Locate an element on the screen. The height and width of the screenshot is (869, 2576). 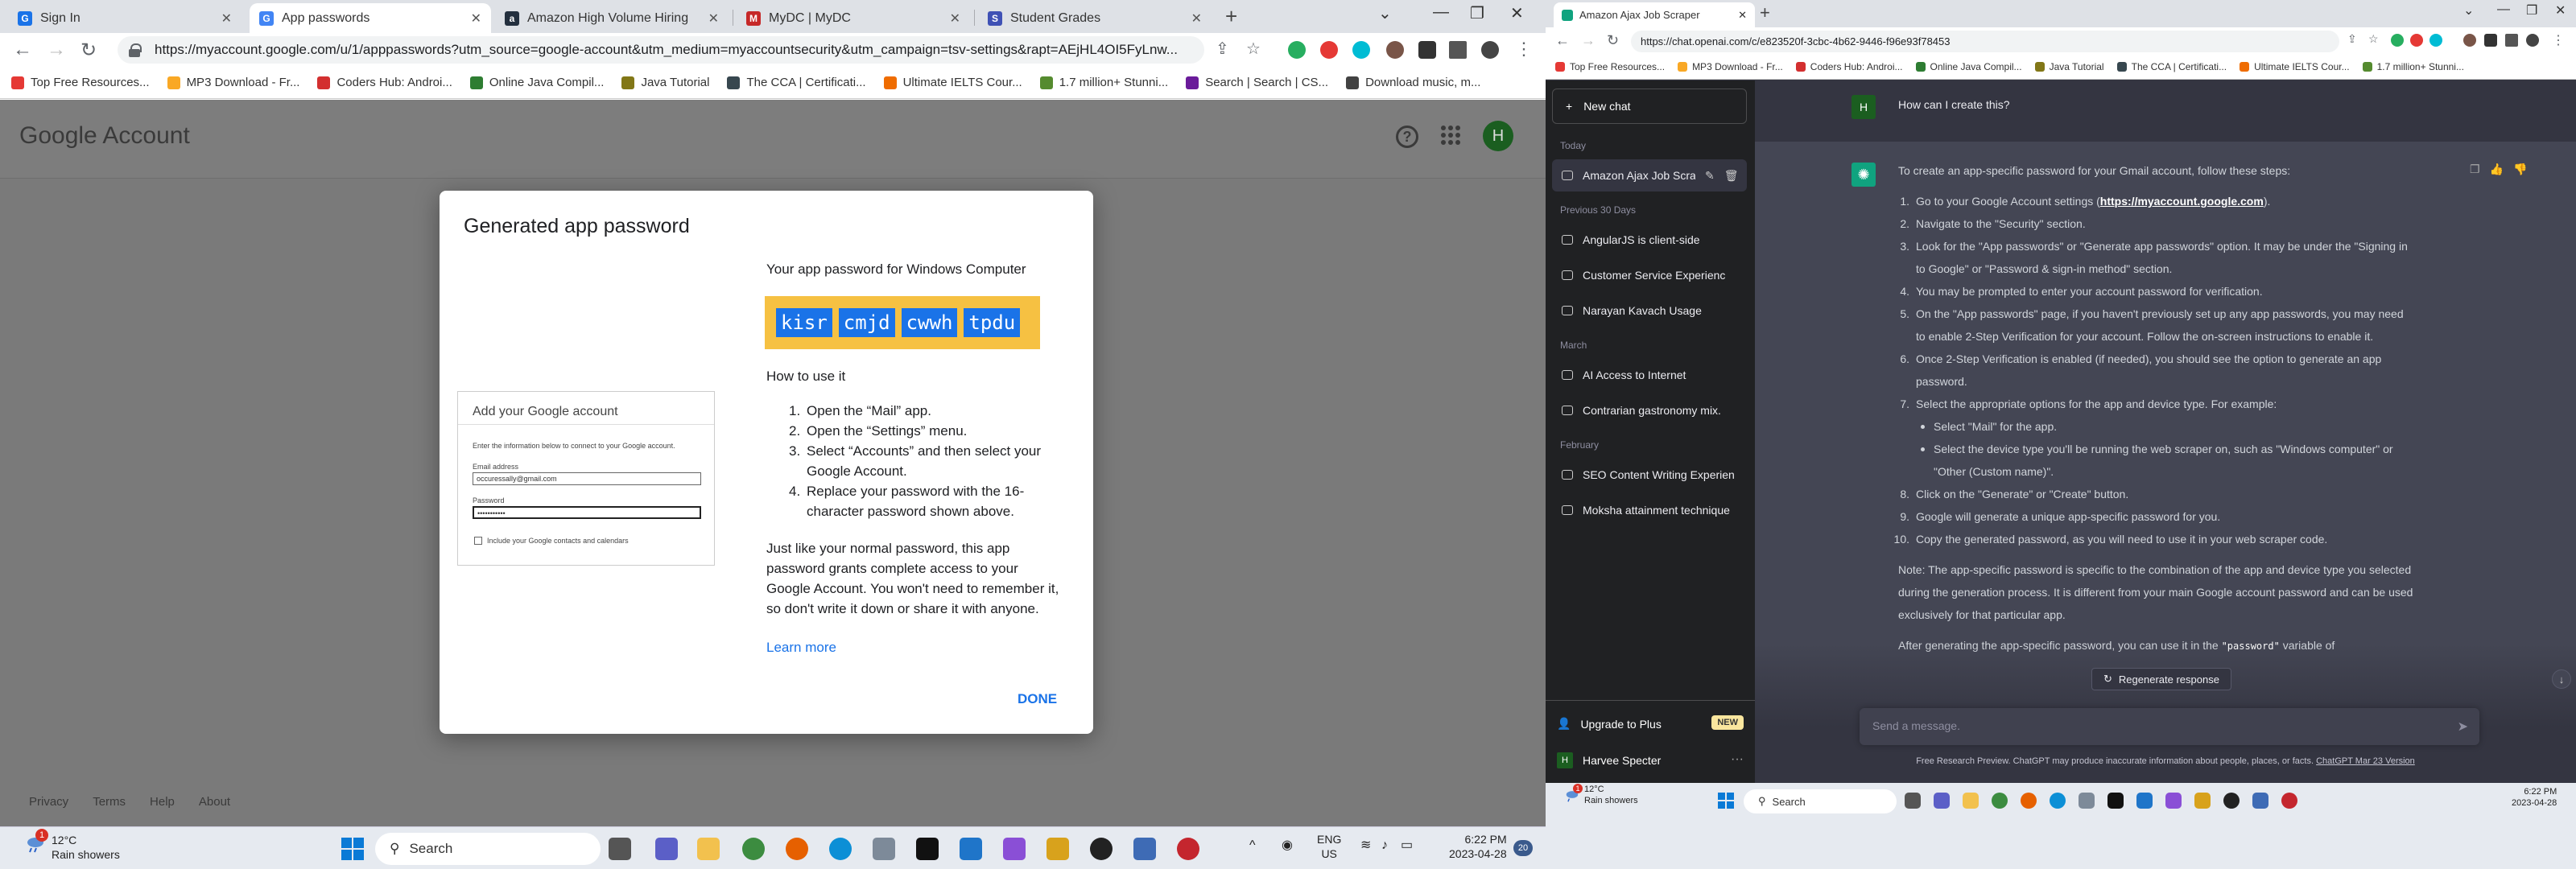
tray-app-icon: ◉ is located at coordinates (1287, 845).